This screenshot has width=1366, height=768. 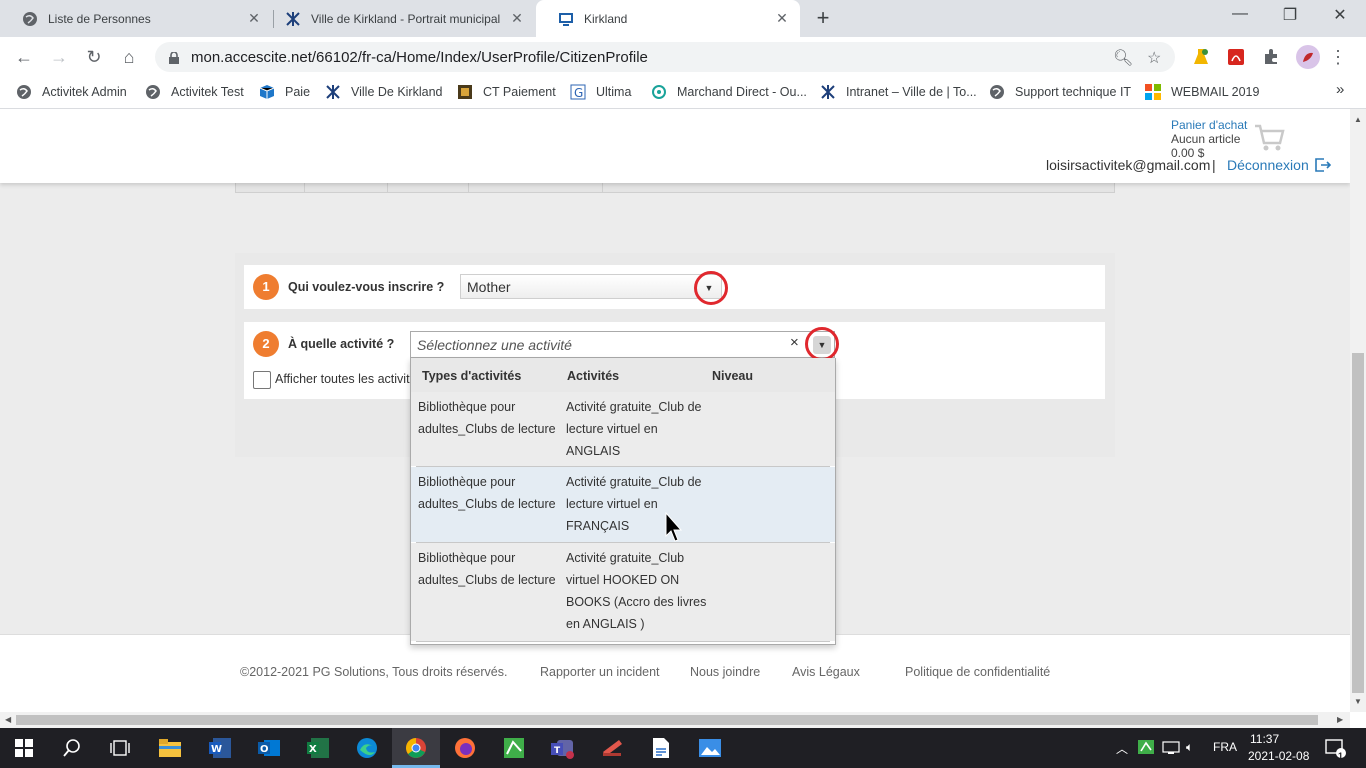 I want to click on forward-arrow-icon: →, so click(x=59, y=57).